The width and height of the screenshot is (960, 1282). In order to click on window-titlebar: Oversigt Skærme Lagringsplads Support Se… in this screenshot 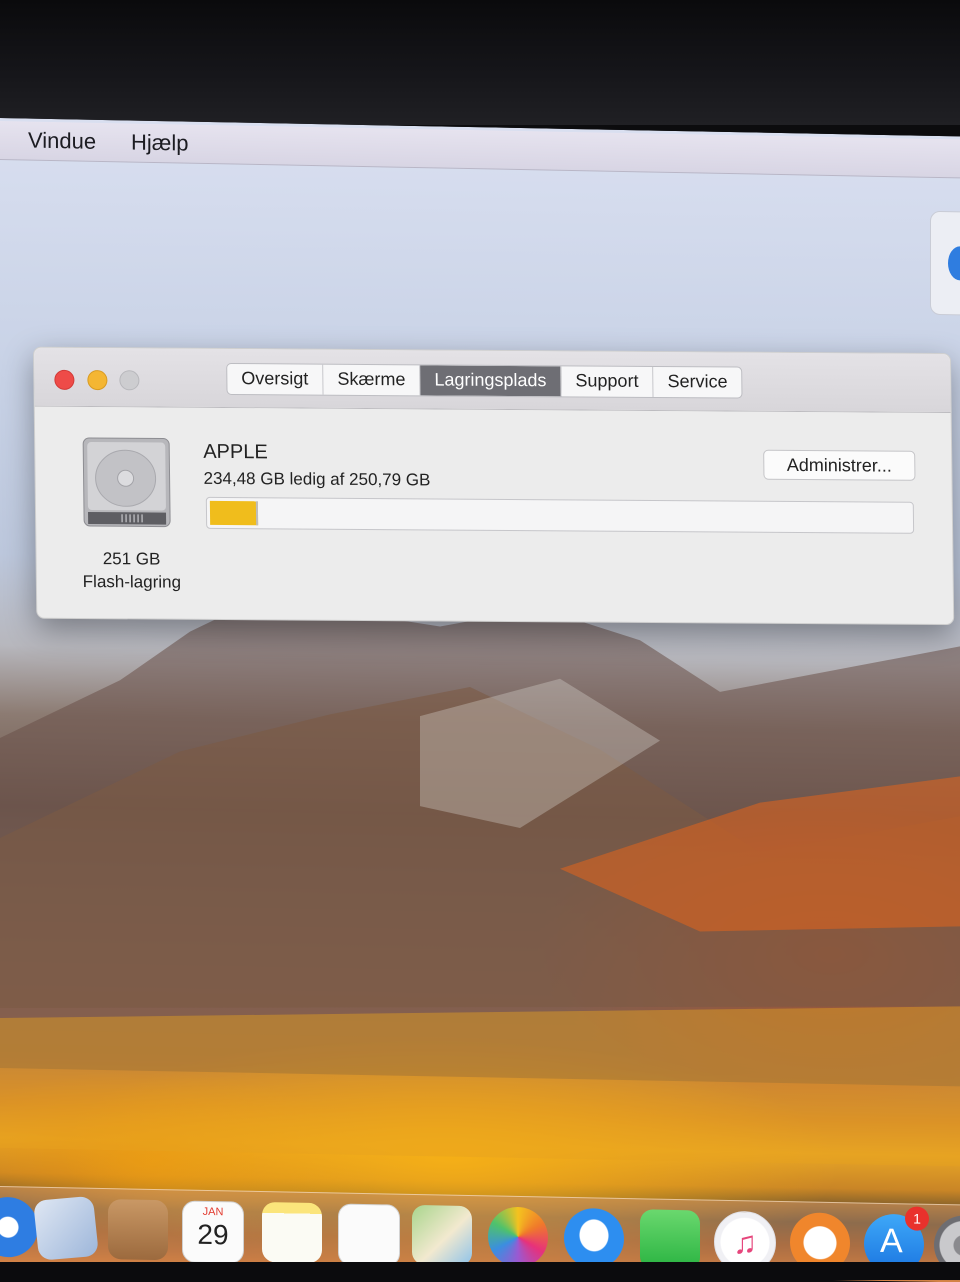, I will do `click(492, 380)`.